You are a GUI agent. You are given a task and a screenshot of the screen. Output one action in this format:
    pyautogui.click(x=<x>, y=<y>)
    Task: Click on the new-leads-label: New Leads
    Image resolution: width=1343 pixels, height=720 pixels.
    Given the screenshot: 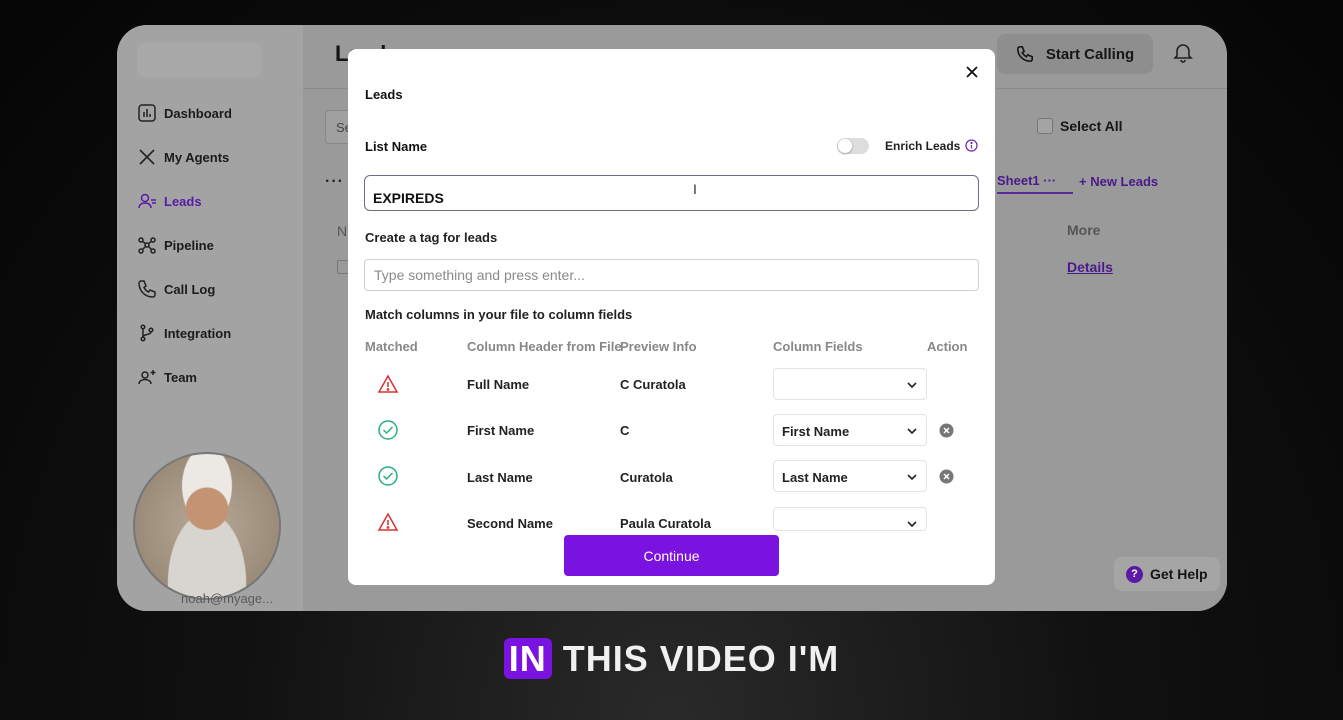 What is the action you would take?
    pyautogui.click(x=1124, y=181)
    